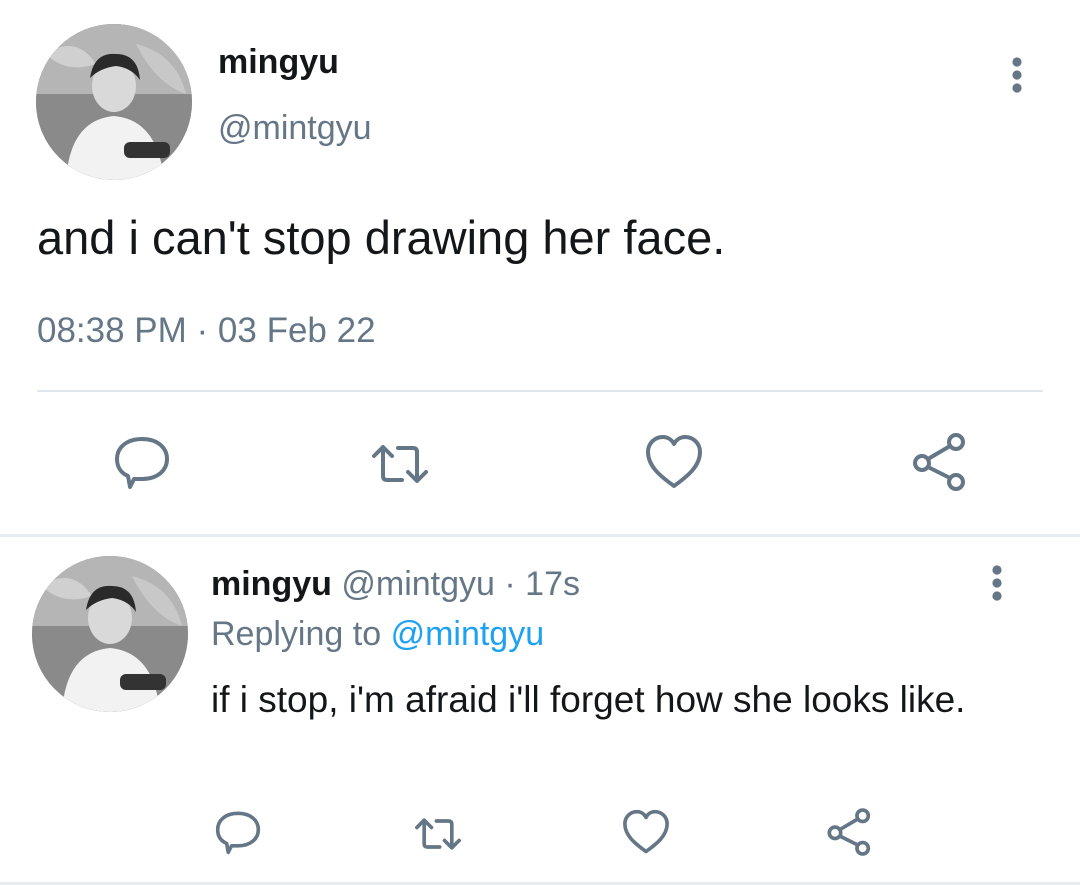  What do you see at coordinates (540, 535) in the screenshot?
I see `tweet-separator` at bounding box center [540, 535].